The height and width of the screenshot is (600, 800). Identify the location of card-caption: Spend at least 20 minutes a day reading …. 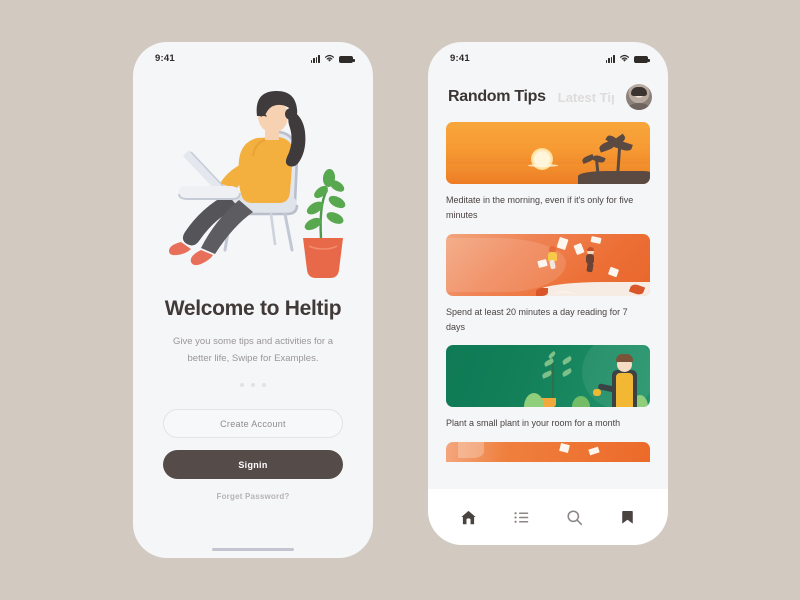
(537, 319).